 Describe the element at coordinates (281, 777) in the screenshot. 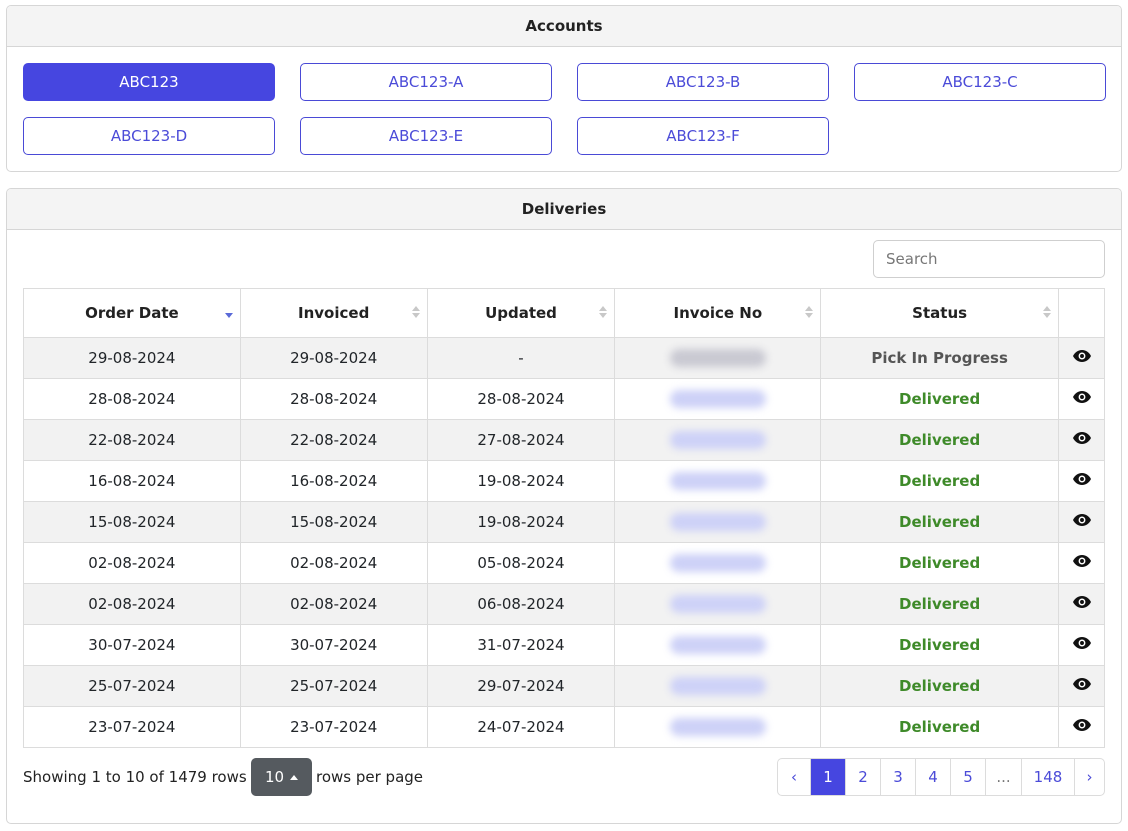

I see `rows-per-page-button: 10` at that location.